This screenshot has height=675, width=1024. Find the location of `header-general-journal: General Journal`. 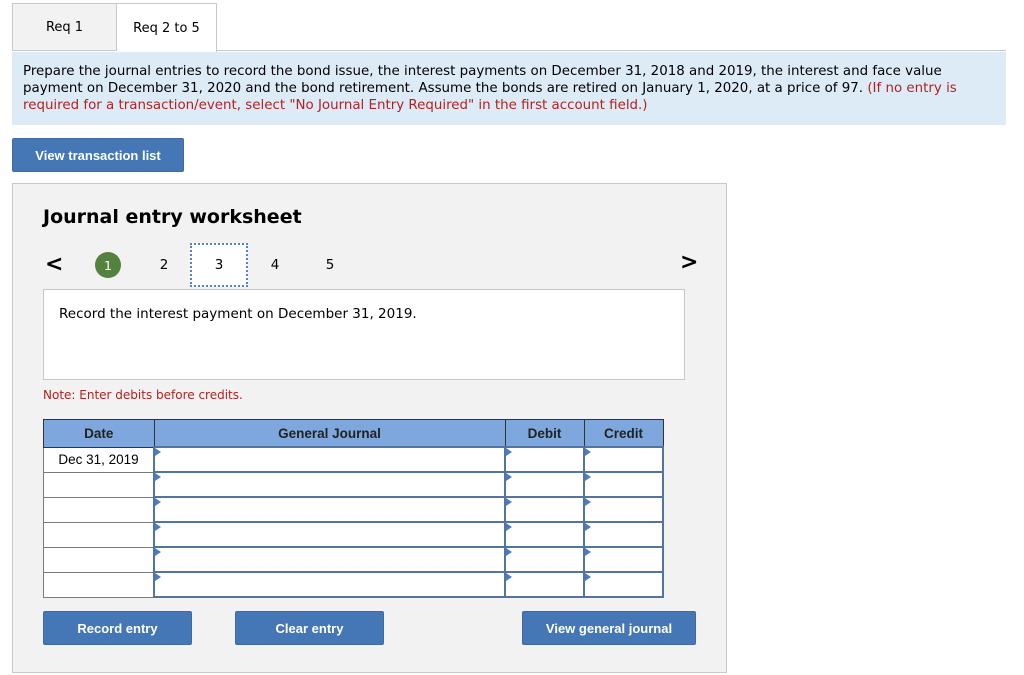

header-general-journal: General Journal is located at coordinates (329, 433).